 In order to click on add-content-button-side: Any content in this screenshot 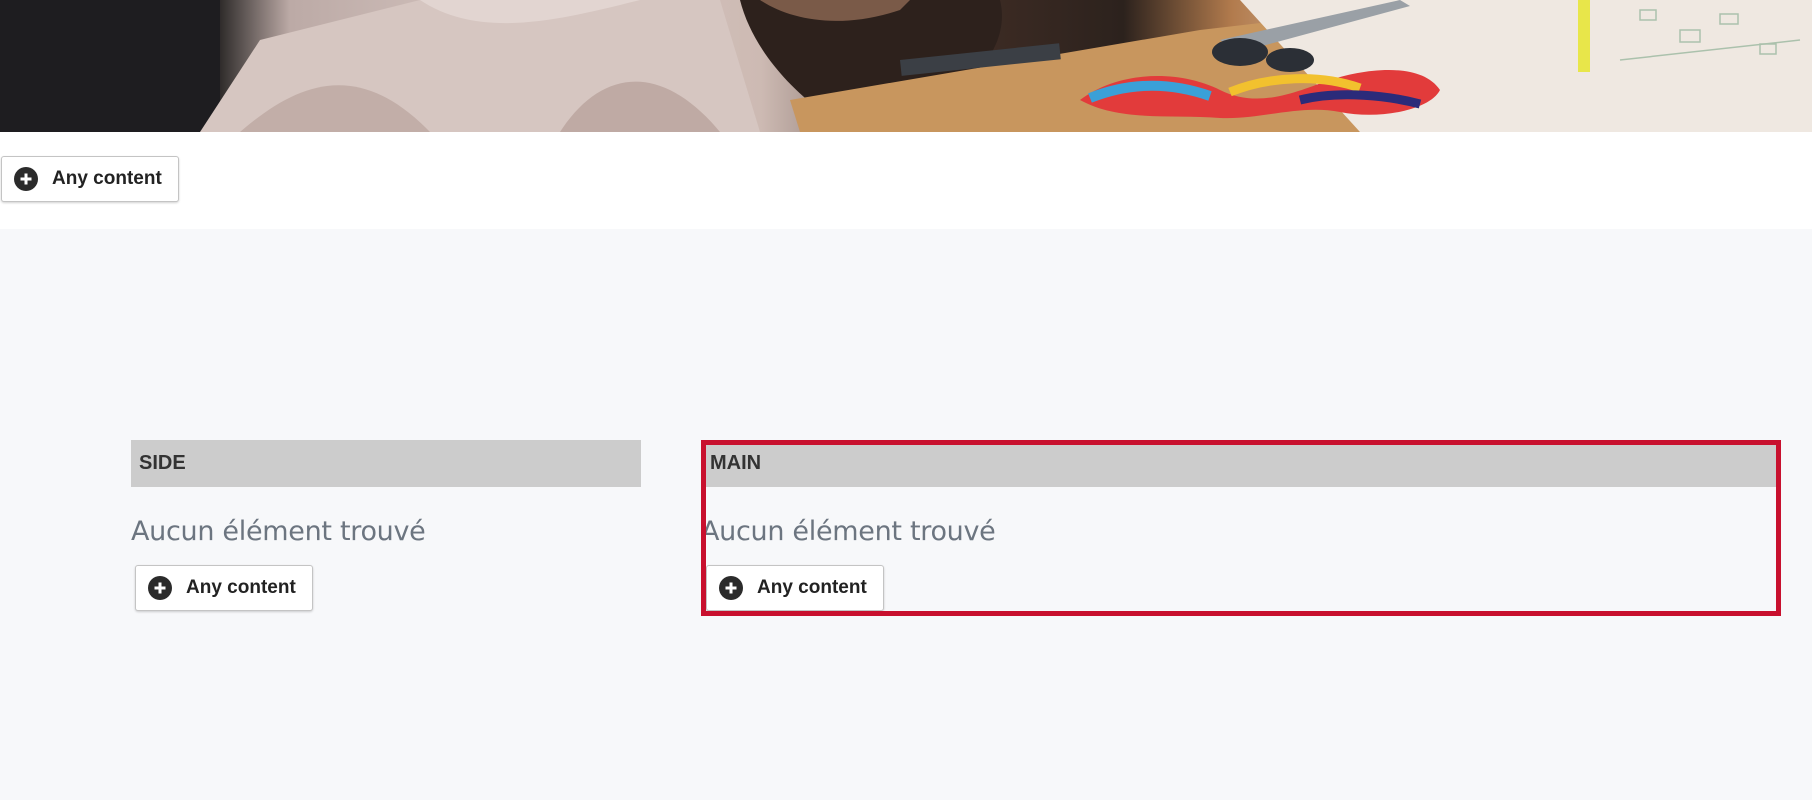, I will do `click(224, 588)`.